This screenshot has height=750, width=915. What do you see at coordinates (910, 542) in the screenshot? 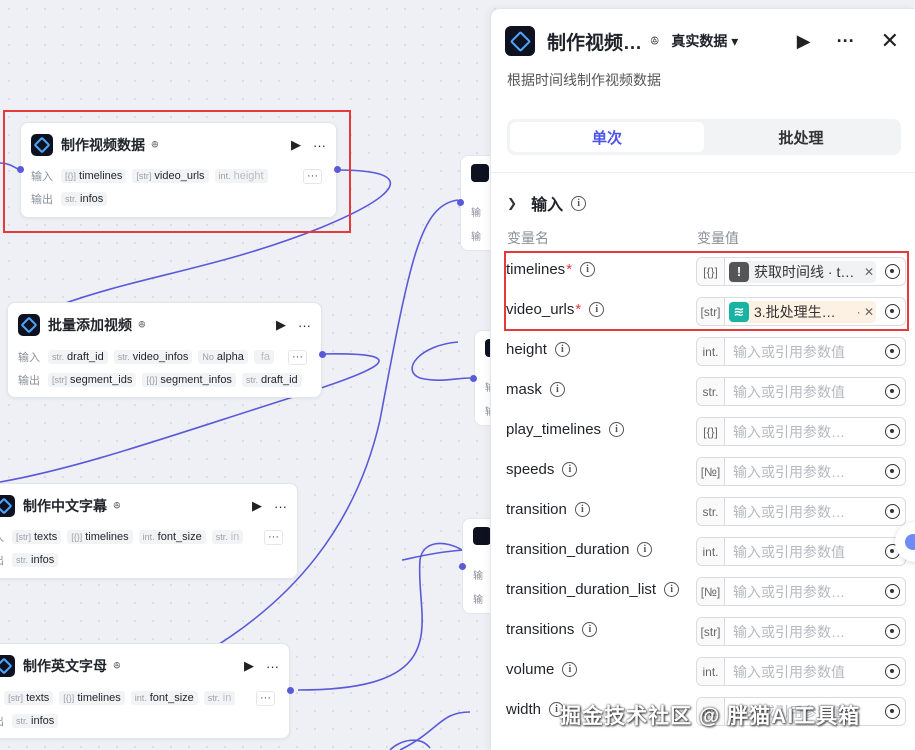
I see `assistant-icon` at bounding box center [910, 542].